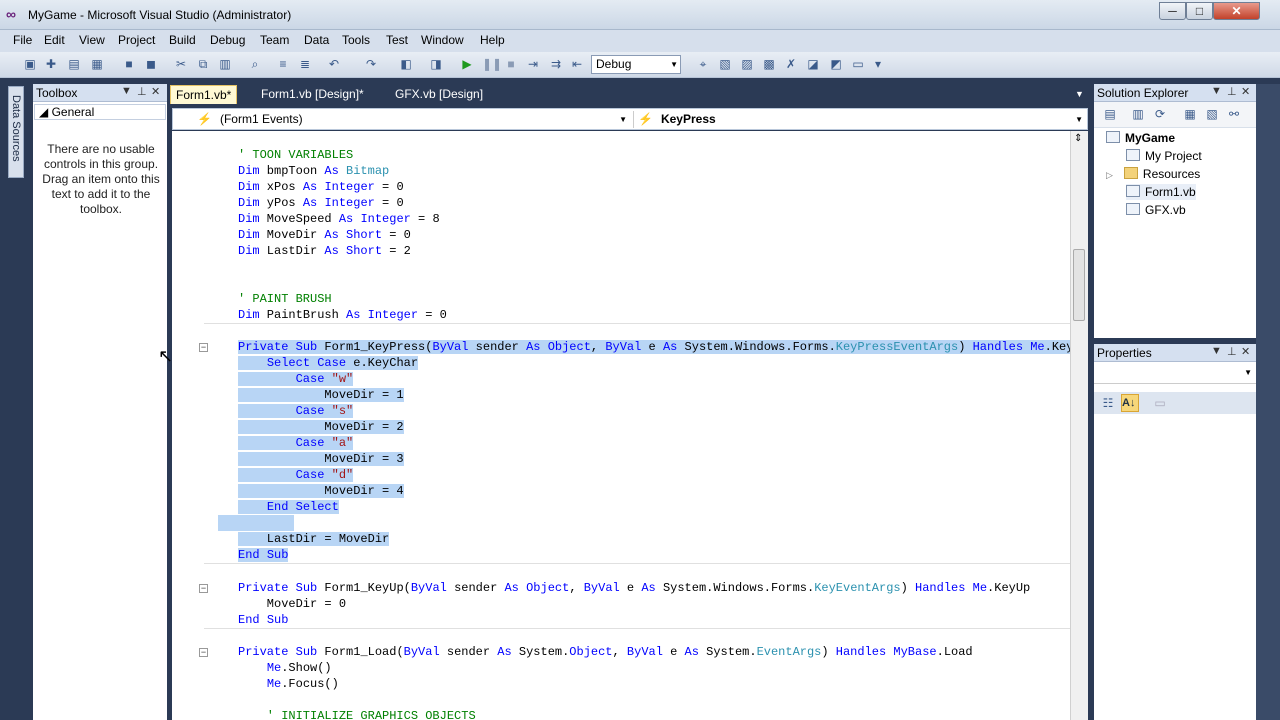  What do you see at coordinates (136, 40) in the screenshot?
I see `menu-project: Project` at bounding box center [136, 40].